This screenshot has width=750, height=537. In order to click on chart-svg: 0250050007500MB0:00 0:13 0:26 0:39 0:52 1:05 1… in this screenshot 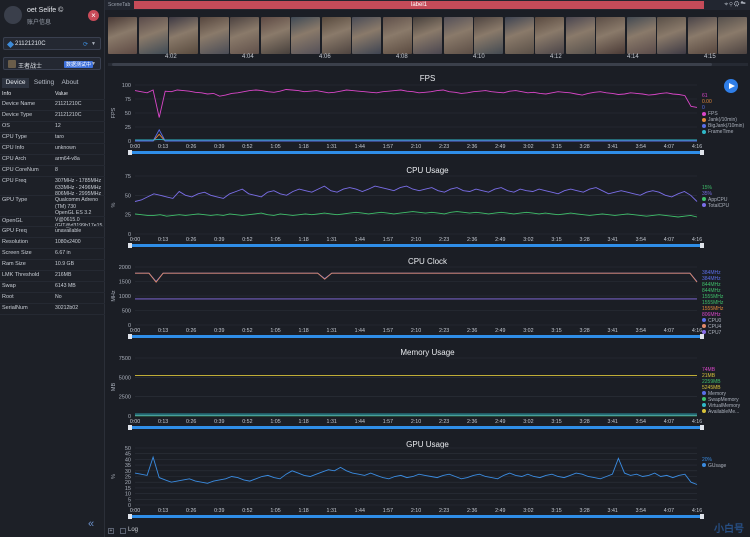, I will do `click(427, 390)`.